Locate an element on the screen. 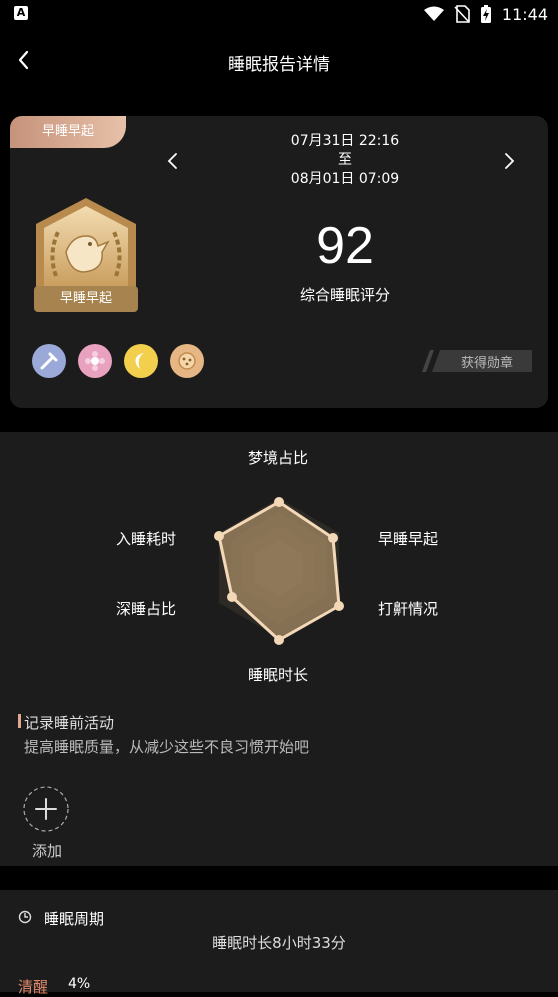 The image size is (558, 997). date-to: 至 is located at coordinates (345, 160).